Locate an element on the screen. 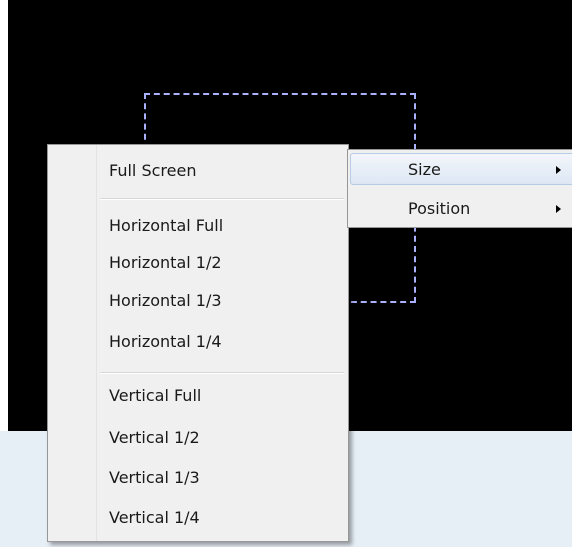  submenu: Size Position is located at coordinates (459, 188).